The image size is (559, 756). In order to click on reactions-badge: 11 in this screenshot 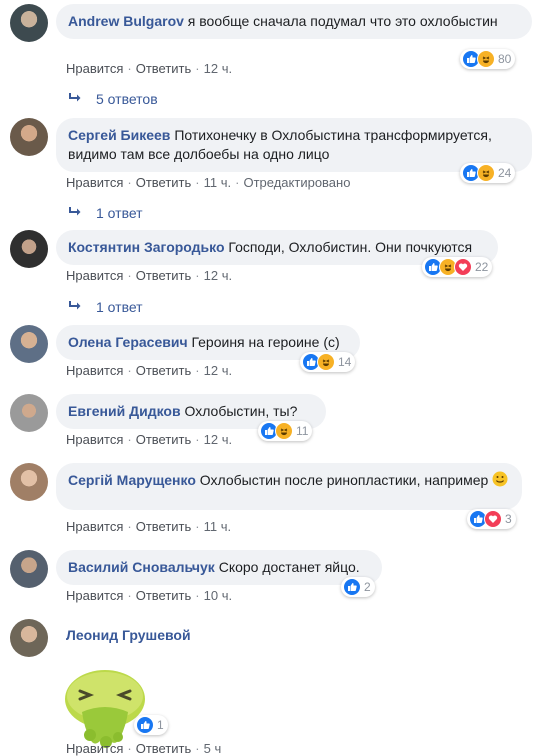, I will do `click(285, 431)`.